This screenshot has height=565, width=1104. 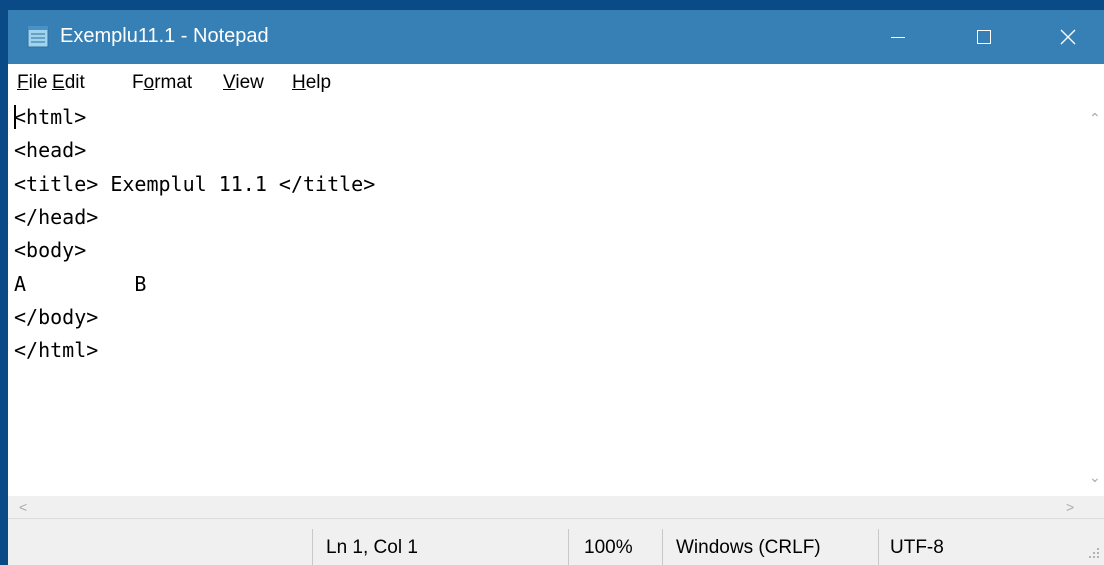 What do you see at coordinates (917, 547) in the screenshot?
I see `encoding: UTF-8` at bounding box center [917, 547].